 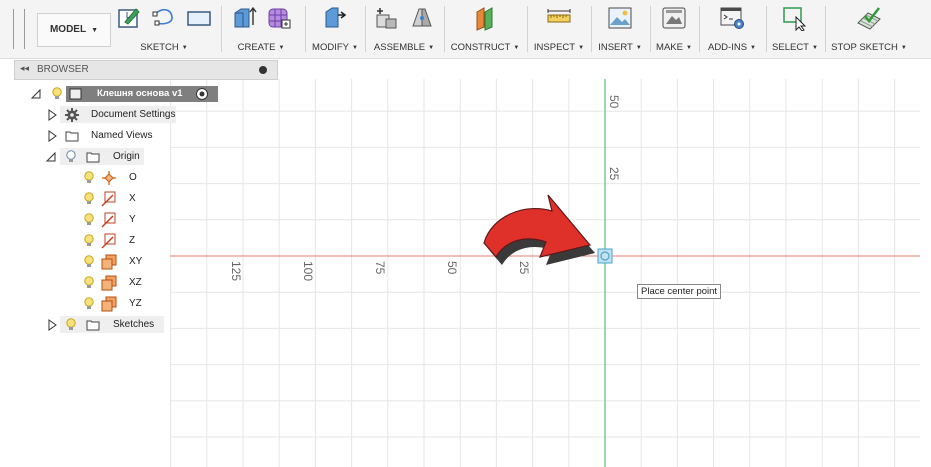 What do you see at coordinates (539, 229) in the screenshot?
I see `red-curved-arrow-annotation` at bounding box center [539, 229].